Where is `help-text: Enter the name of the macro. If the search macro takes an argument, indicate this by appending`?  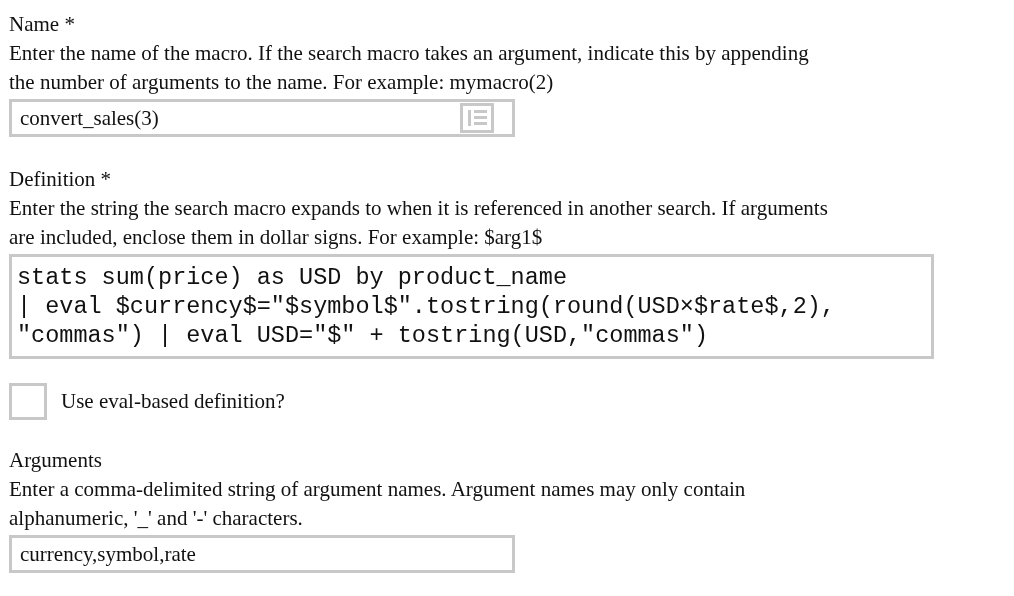
help-text: Enter the name of the macro. If the search macro takes an argument, indicate this by appending is located at coordinates (409, 53).